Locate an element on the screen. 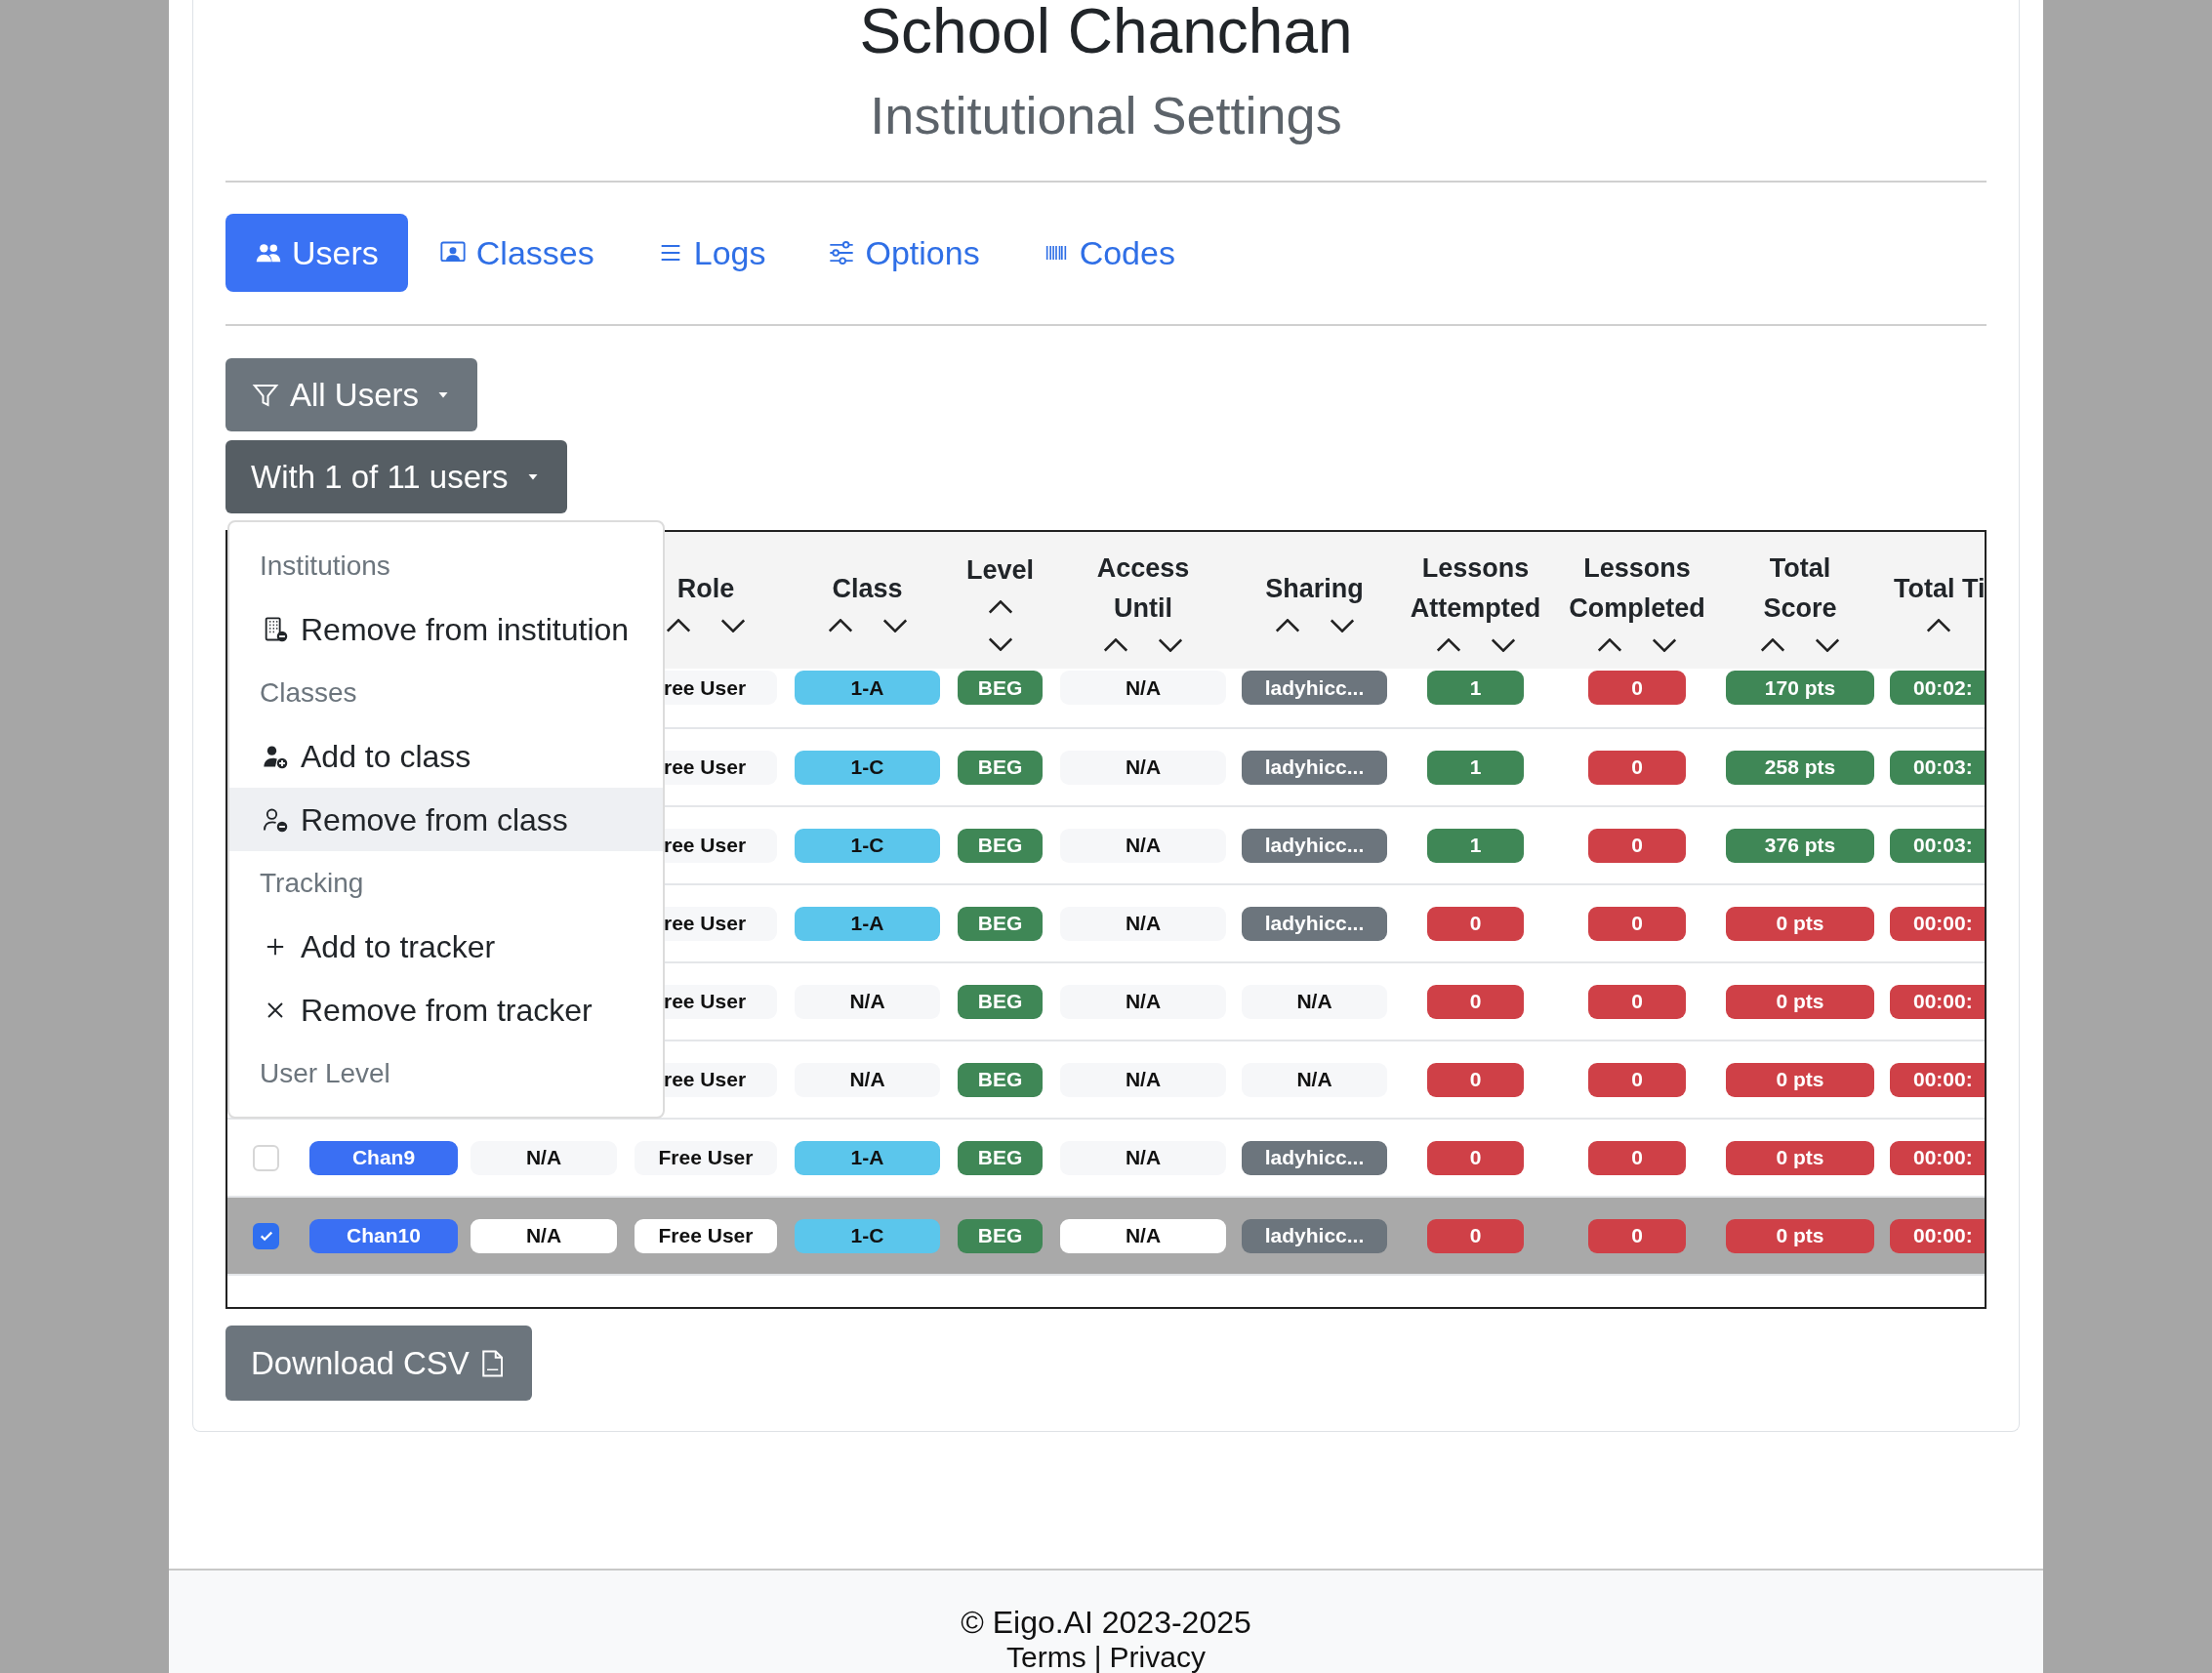 The image size is (2212, 1673). page-subtitle: Institutional Settings is located at coordinates (1106, 115).